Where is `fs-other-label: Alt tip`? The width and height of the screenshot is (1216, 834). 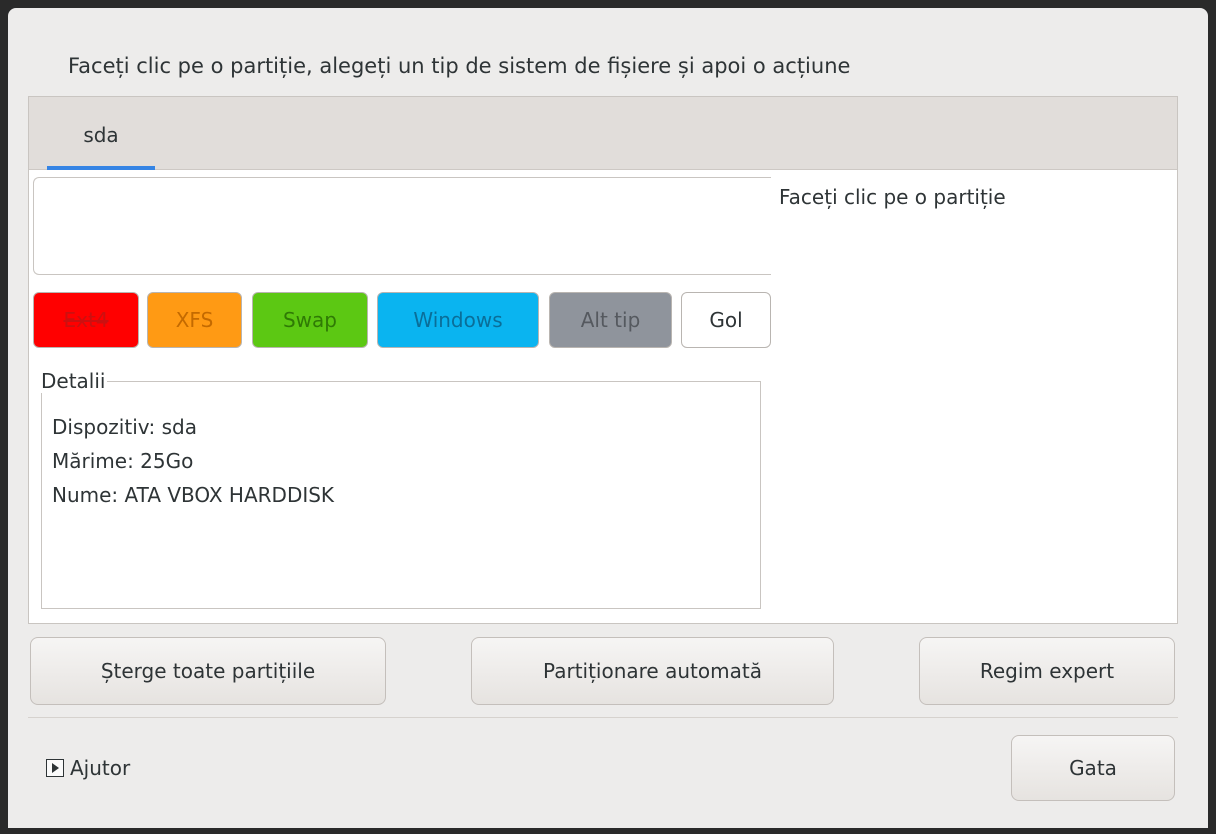 fs-other-label: Alt tip is located at coordinates (610, 320).